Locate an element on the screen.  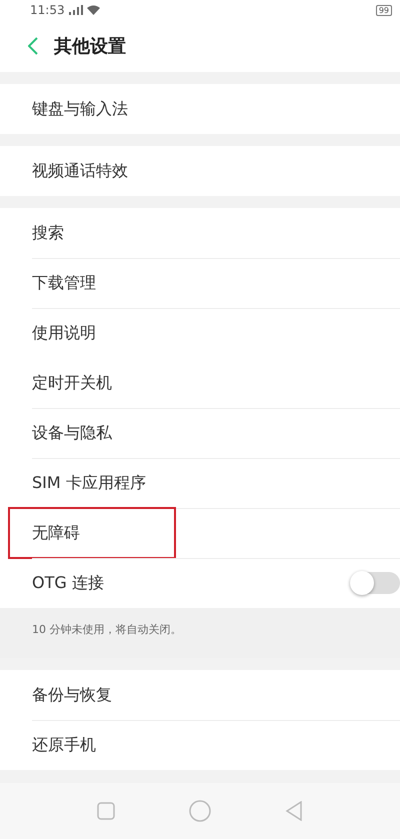
setting-item: 还原手机 is located at coordinates (208, 745).